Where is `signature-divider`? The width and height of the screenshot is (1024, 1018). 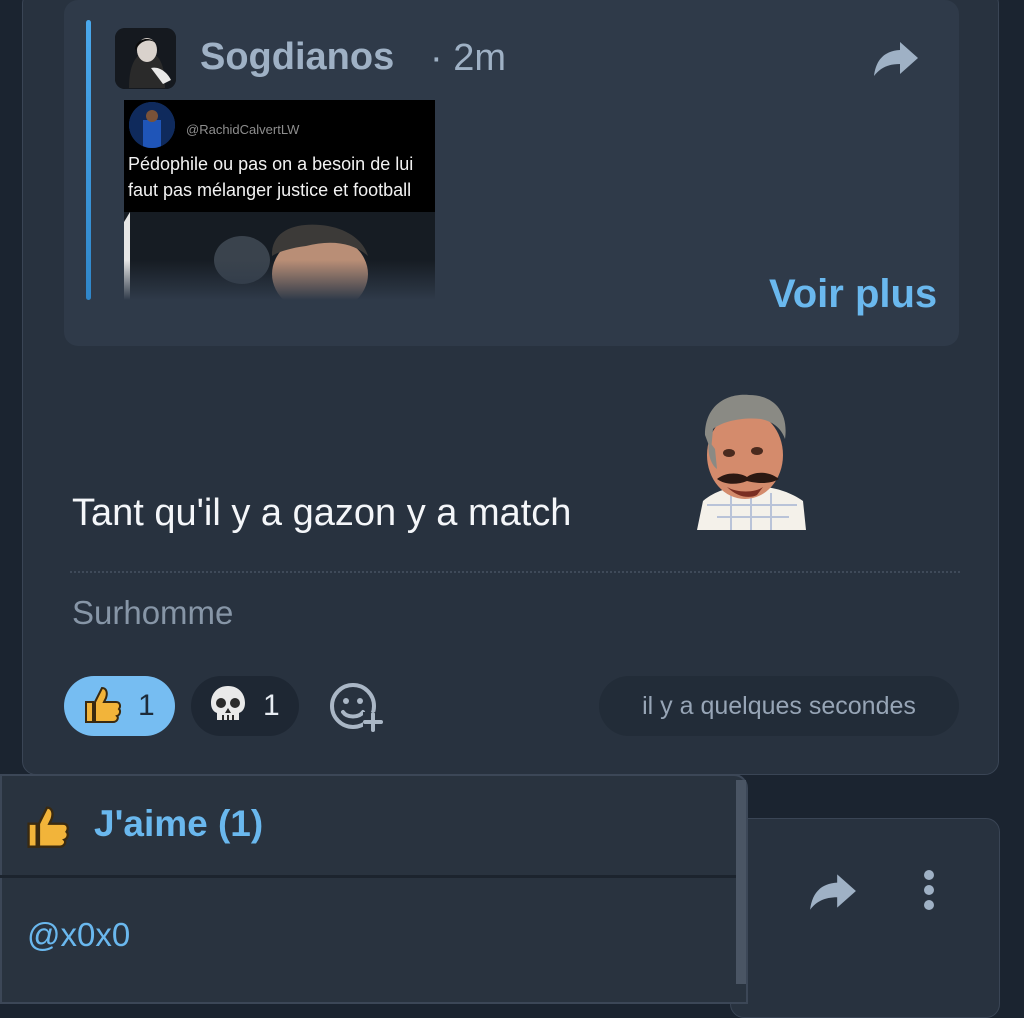
signature-divider is located at coordinates (515, 572).